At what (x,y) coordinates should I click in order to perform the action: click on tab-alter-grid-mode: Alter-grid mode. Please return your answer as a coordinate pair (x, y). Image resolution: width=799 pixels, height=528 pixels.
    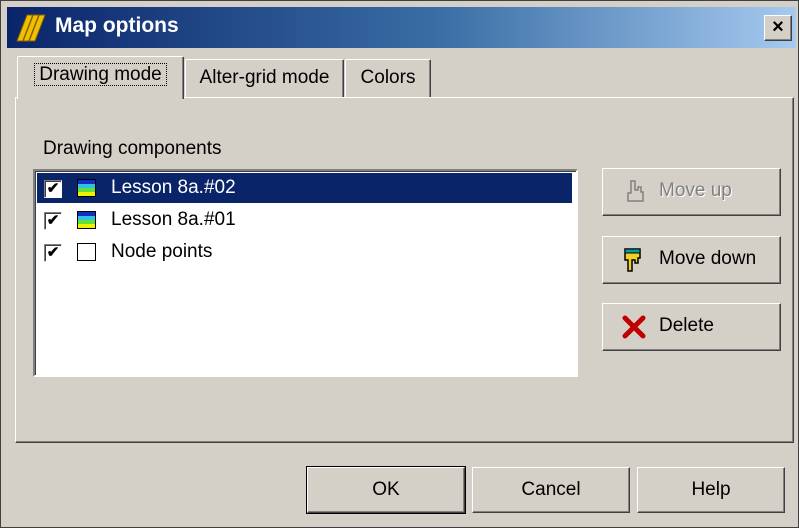
    Looking at the image, I should click on (264, 78).